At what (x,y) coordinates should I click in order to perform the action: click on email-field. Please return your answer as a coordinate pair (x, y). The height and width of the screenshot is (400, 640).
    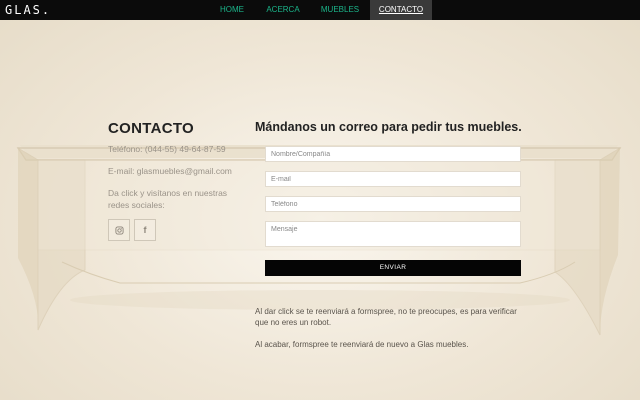
    Looking at the image, I should click on (393, 179).